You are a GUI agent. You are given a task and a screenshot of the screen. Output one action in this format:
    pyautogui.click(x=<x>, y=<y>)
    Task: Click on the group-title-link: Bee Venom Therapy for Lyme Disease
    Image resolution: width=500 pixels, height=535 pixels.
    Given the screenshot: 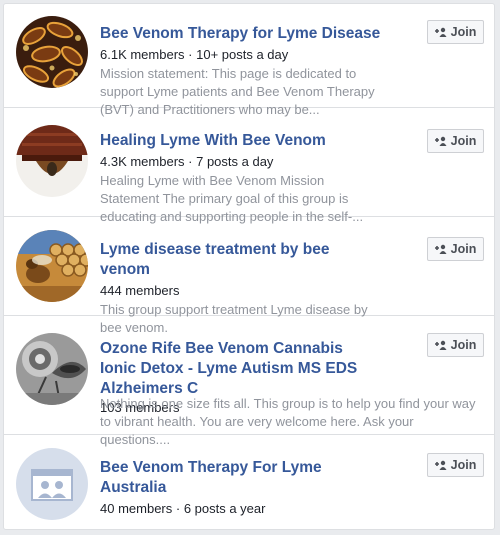 What is the action you would take?
    pyautogui.click(x=241, y=34)
    